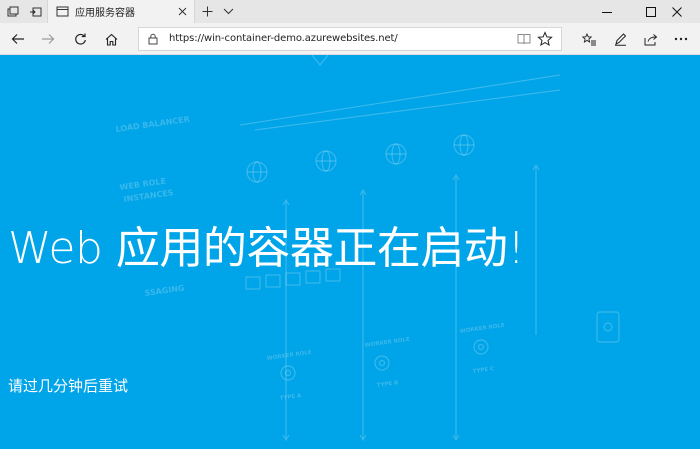  What do you see at coordinates (105, 13) in the screenshot?
I see `tab-title: 应用服务容器` at bounding box center [105, 13].